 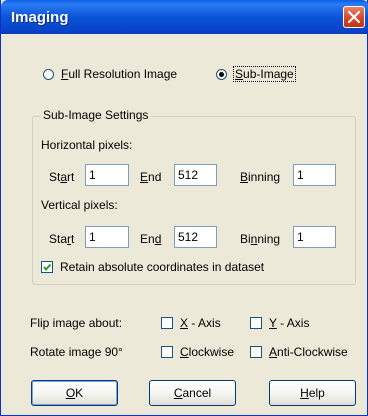 I want to click on checkmark-icon, so click(x=47, y=267).